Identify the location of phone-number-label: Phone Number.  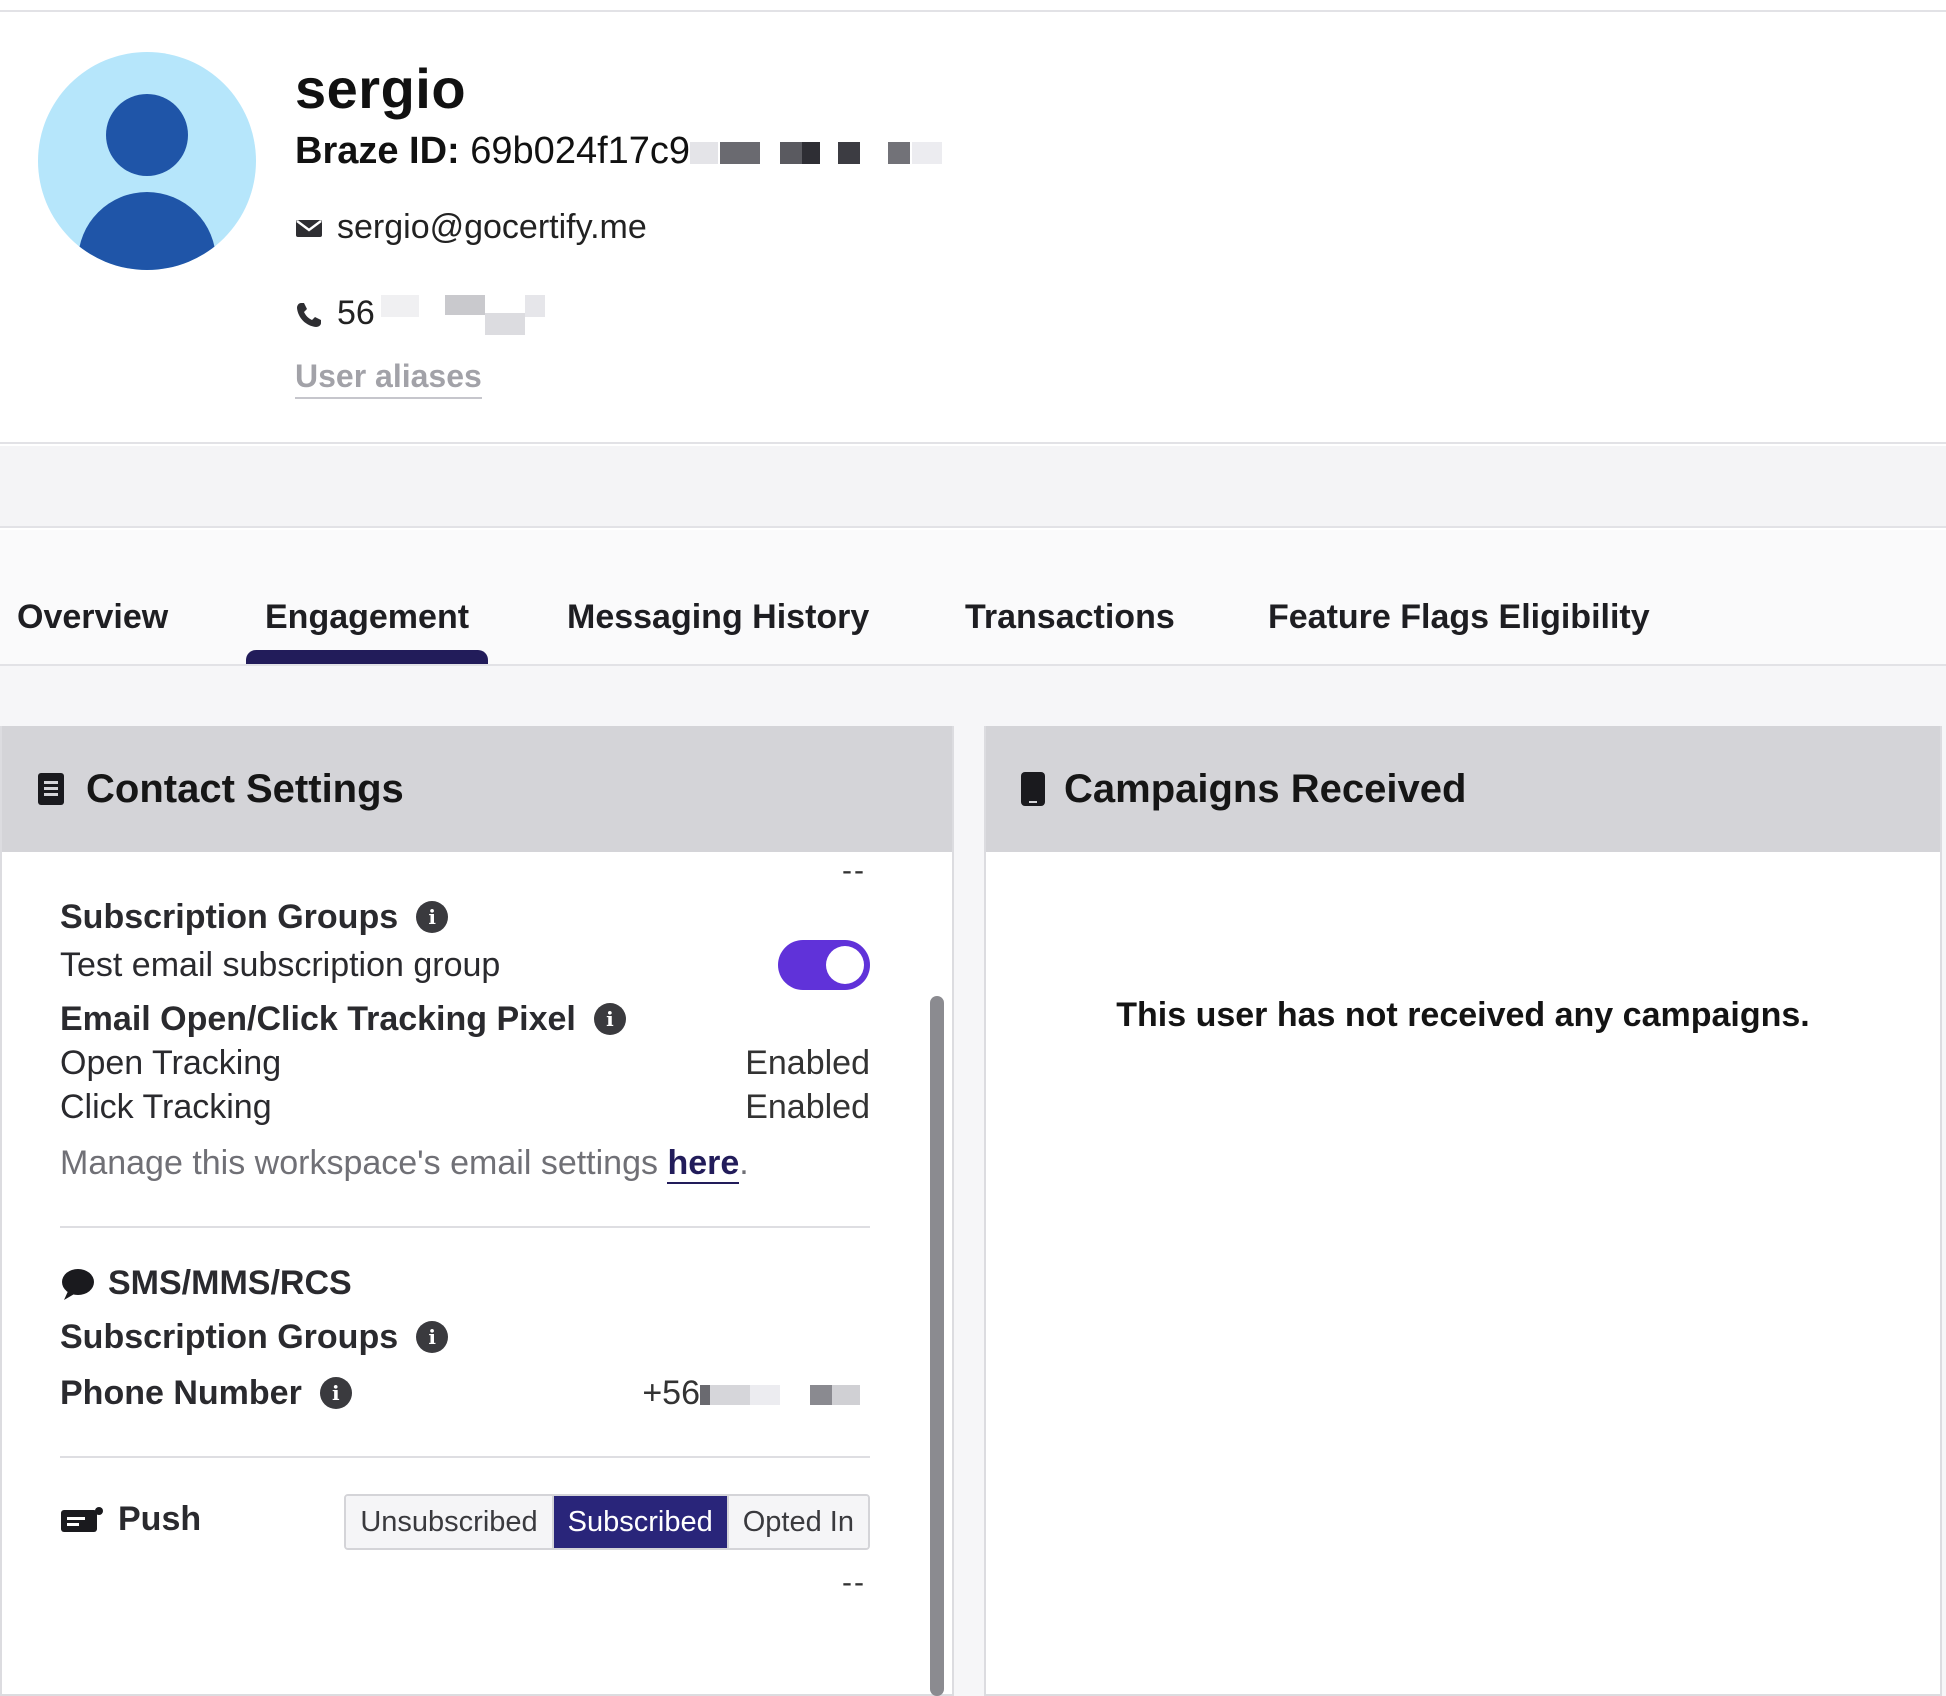
(181, 1393).